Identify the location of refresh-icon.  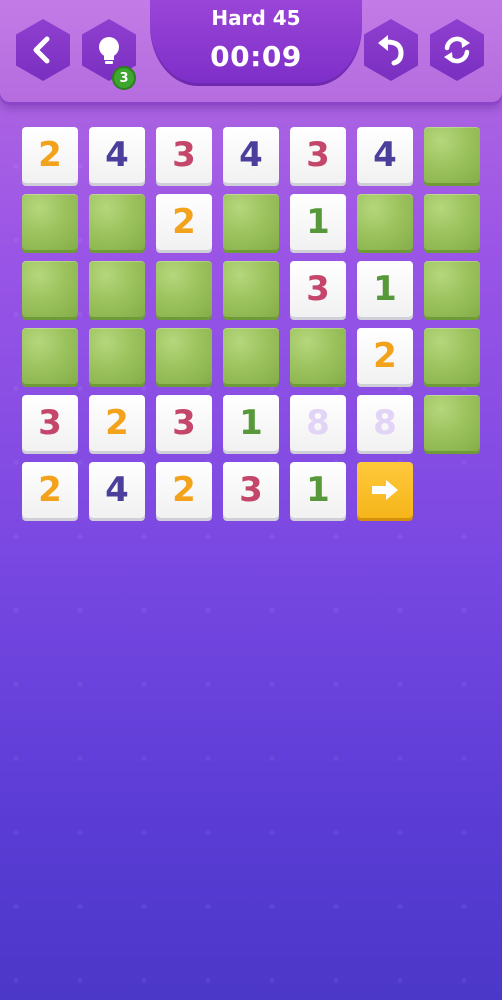
(457, 50).